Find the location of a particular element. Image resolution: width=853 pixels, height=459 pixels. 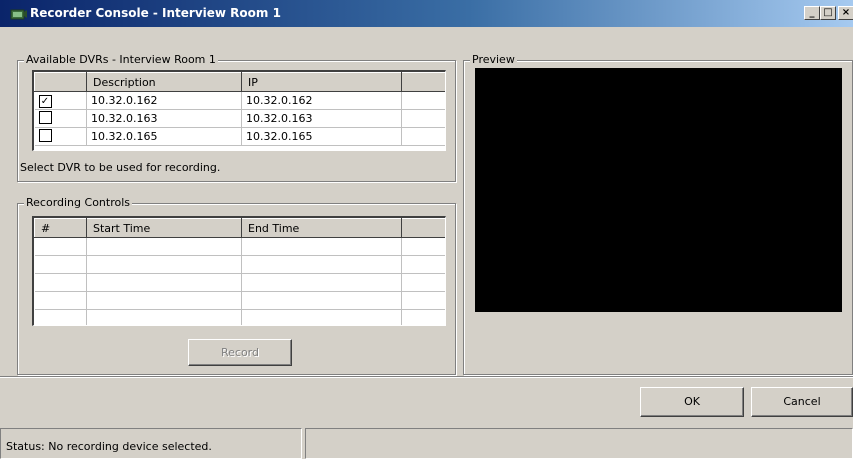

dvr-column-extra is located at coordinates (423, 82).